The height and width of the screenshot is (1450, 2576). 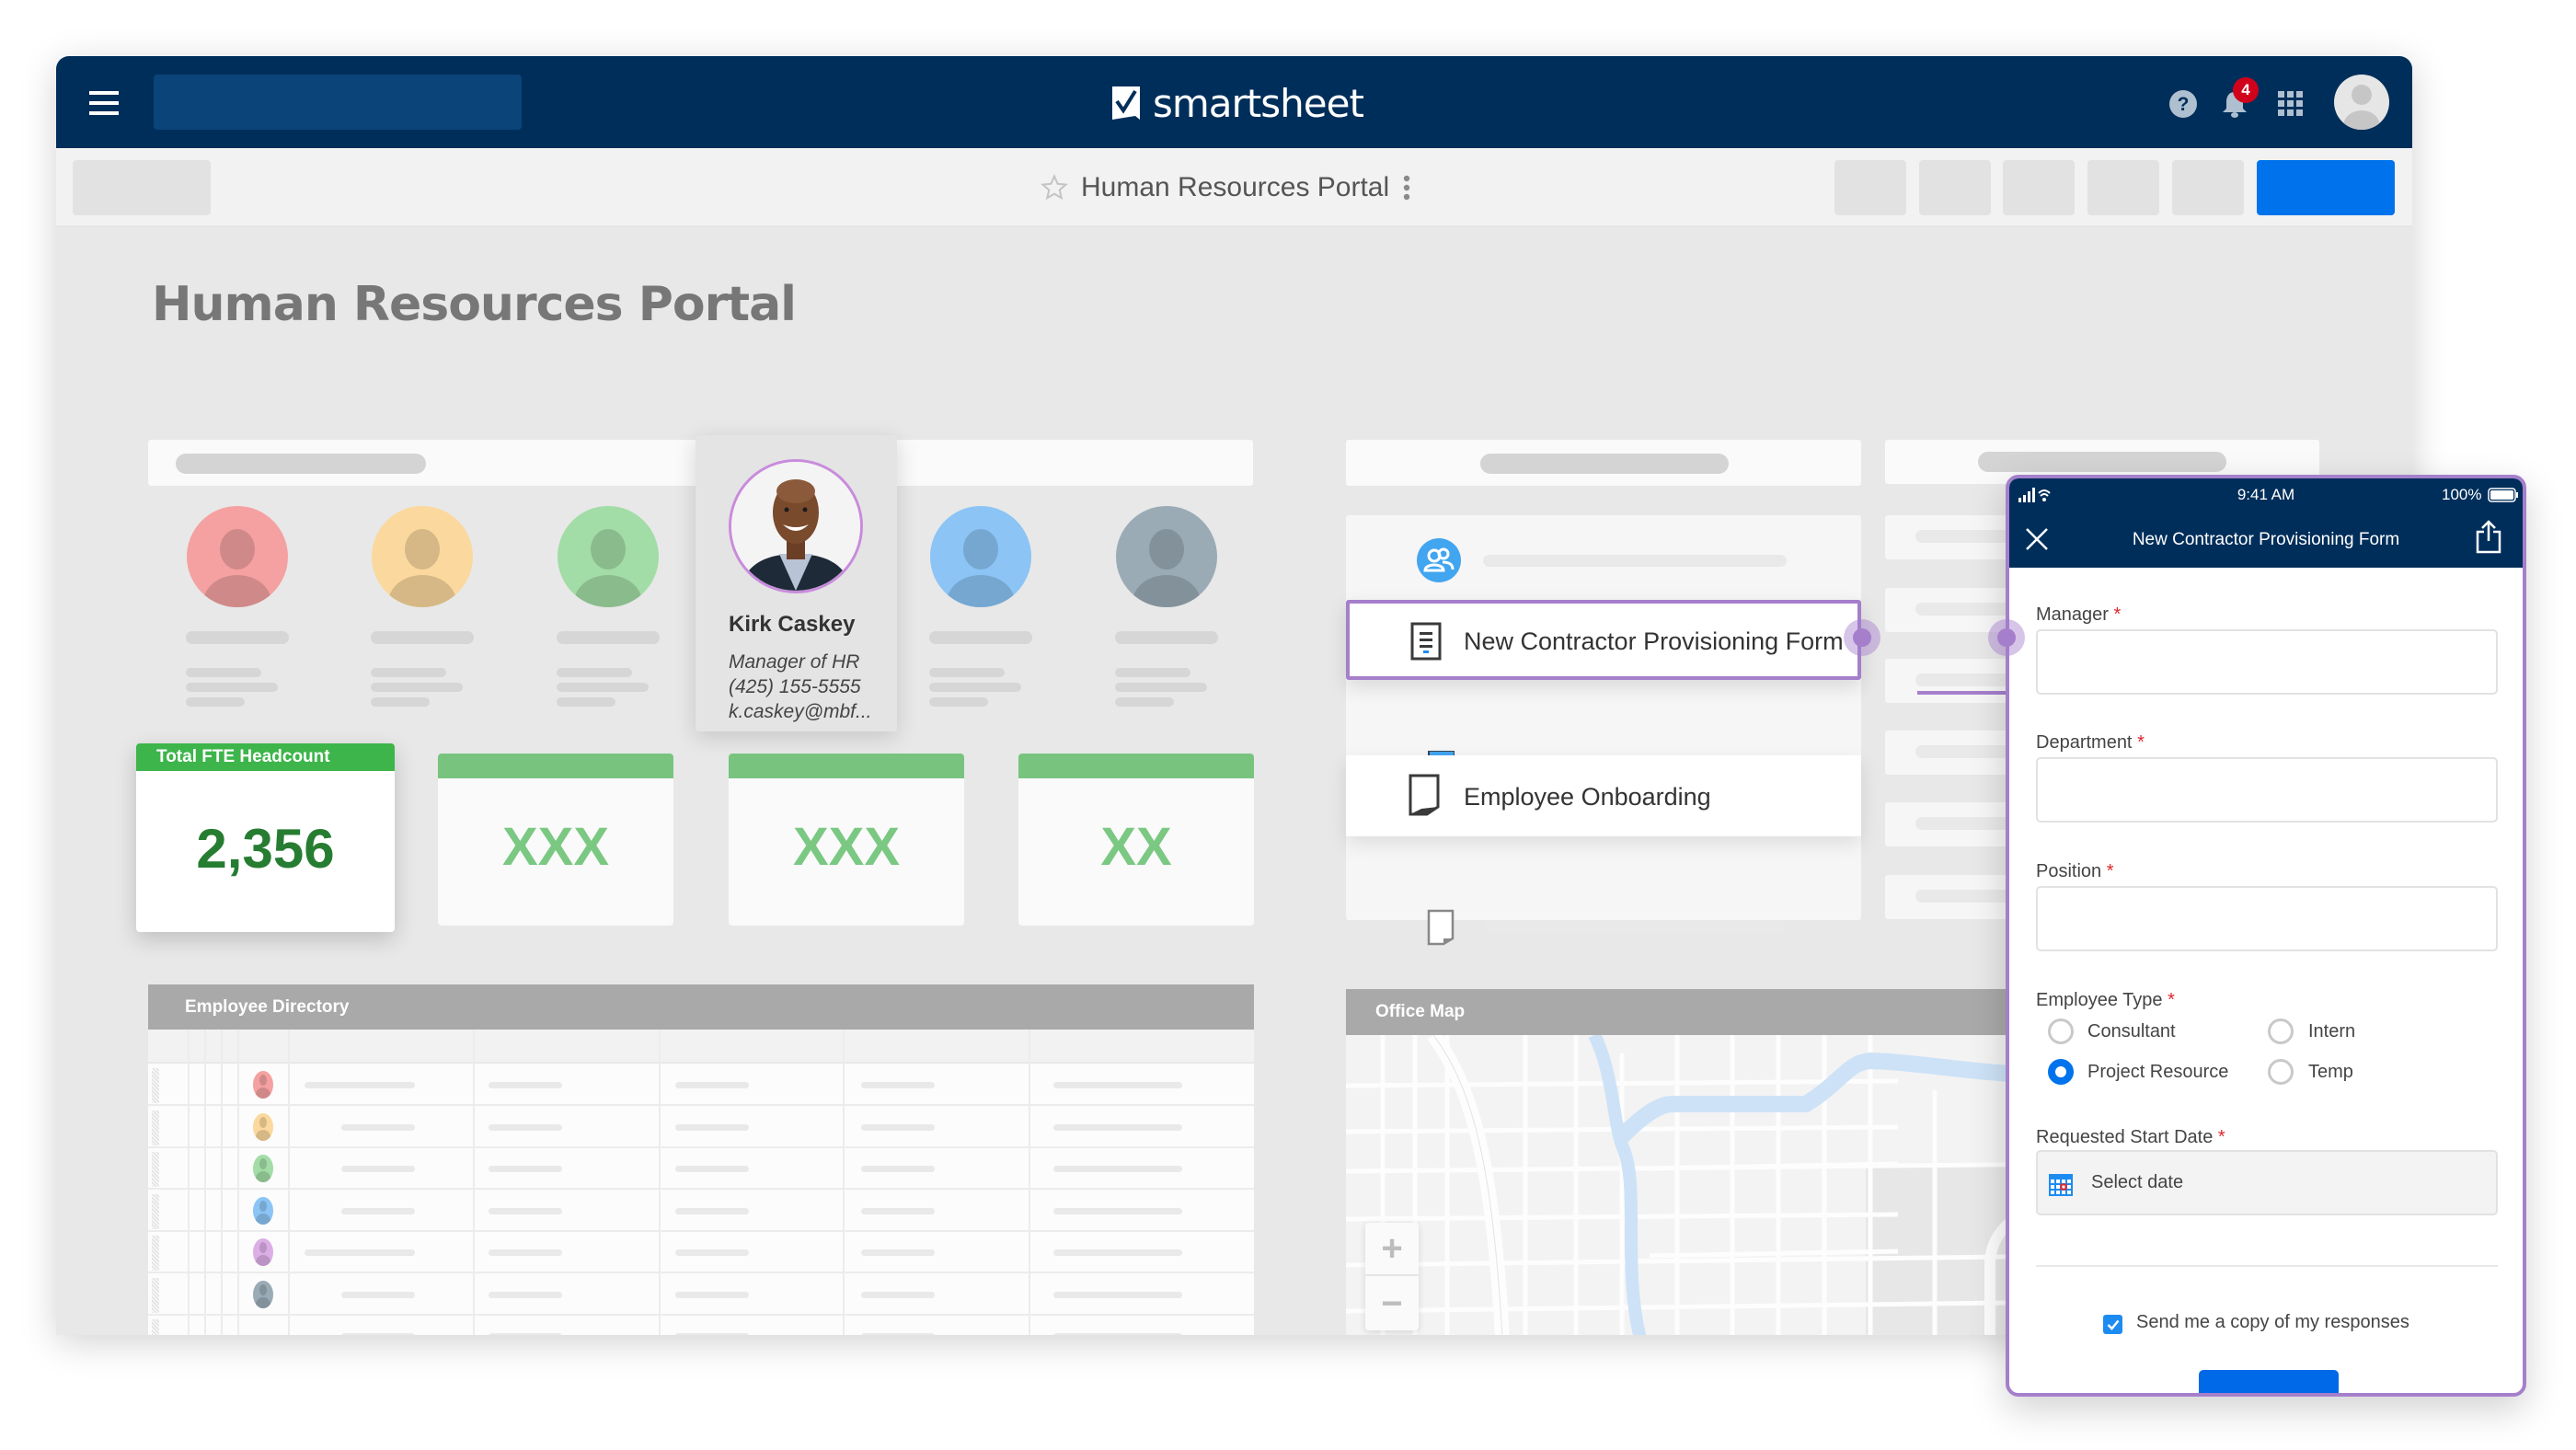 What do you see at coordinates (1392, 1249) in the screenshot?
I see `zoom-in-button: +` at bounding box center [1392, 1249].